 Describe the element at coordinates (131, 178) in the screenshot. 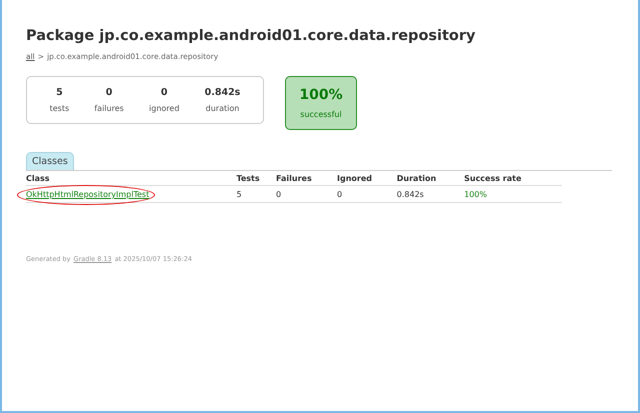

I see `column-header: Class` at that location.